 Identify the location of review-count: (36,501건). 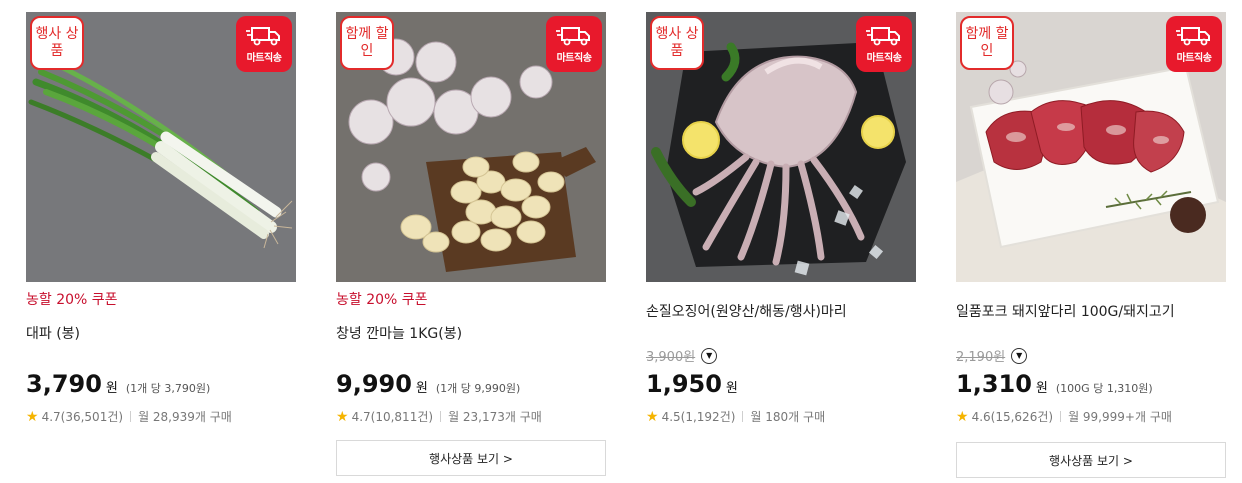
(92, 417).